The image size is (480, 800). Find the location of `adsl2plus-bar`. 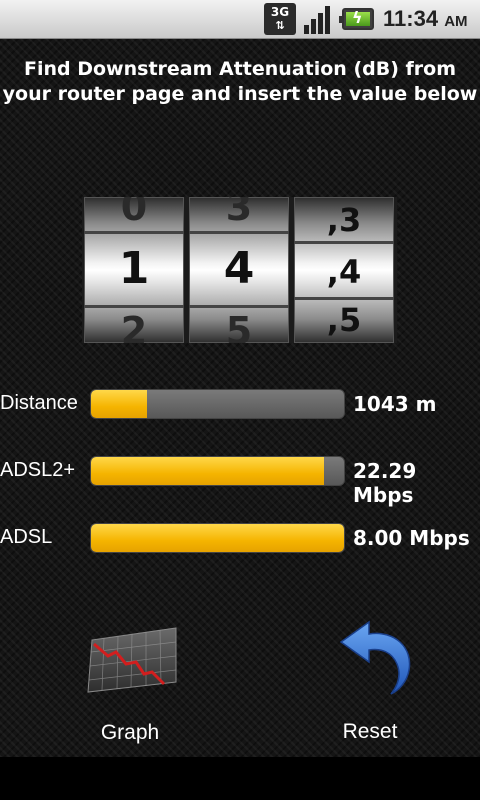

adsl2plus-bar is located at coordinates (217, 471).